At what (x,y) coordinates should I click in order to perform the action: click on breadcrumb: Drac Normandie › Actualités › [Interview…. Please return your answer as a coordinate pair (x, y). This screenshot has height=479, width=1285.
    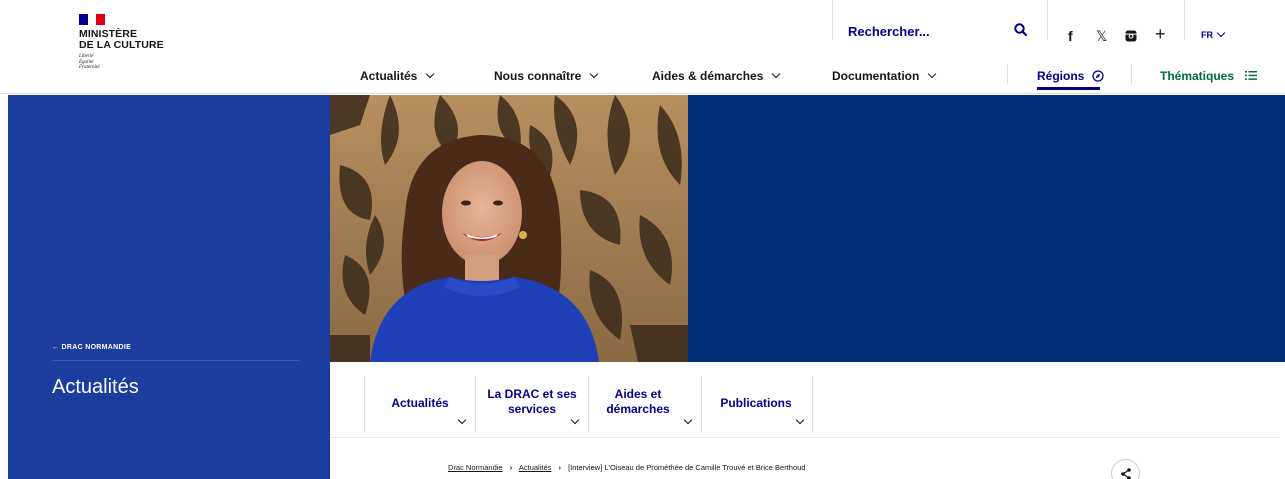
    Looking at the image, I should click on (626, 467).